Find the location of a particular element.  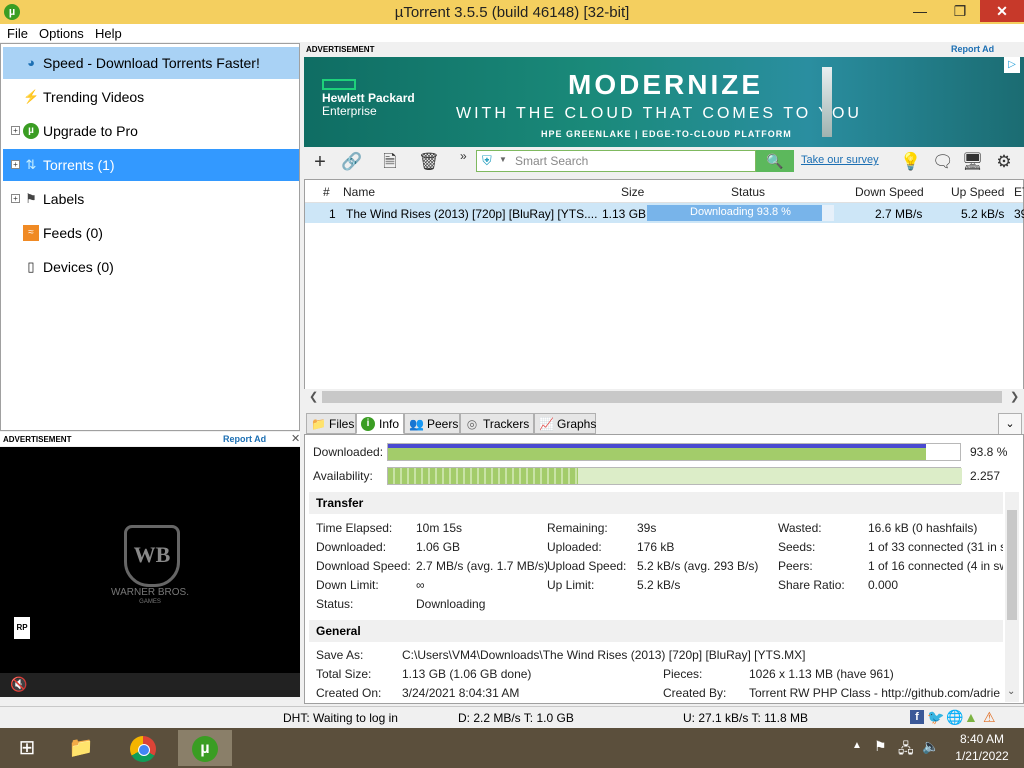

col-header-size: Size is located at coordinates (632, 192).